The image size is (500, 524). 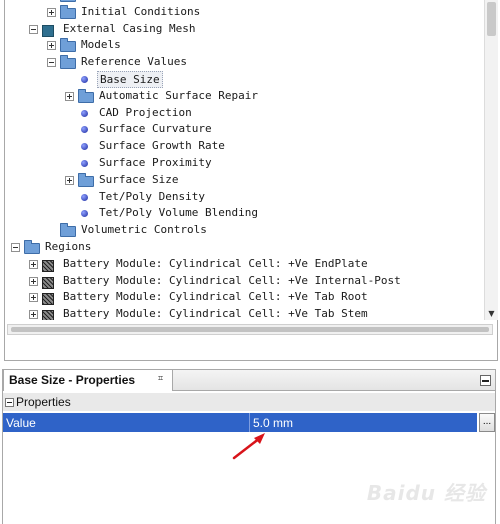 I want to click on tree-item-label: Models, so click(x=101, y=45).